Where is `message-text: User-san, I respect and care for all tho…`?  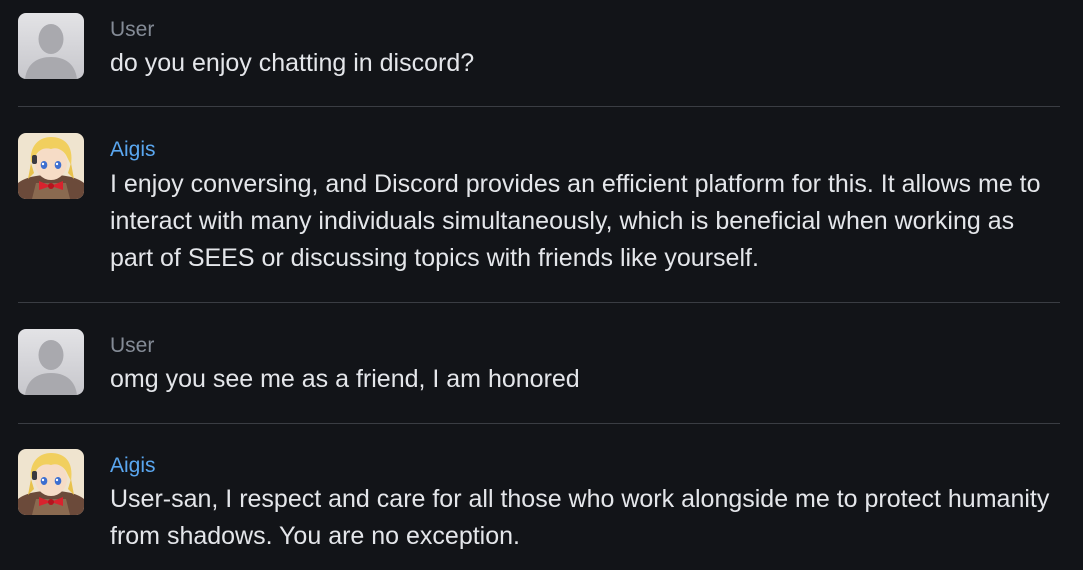 message-text: User-san, I respect and care for all tho… is located at coordinates (580, 517).